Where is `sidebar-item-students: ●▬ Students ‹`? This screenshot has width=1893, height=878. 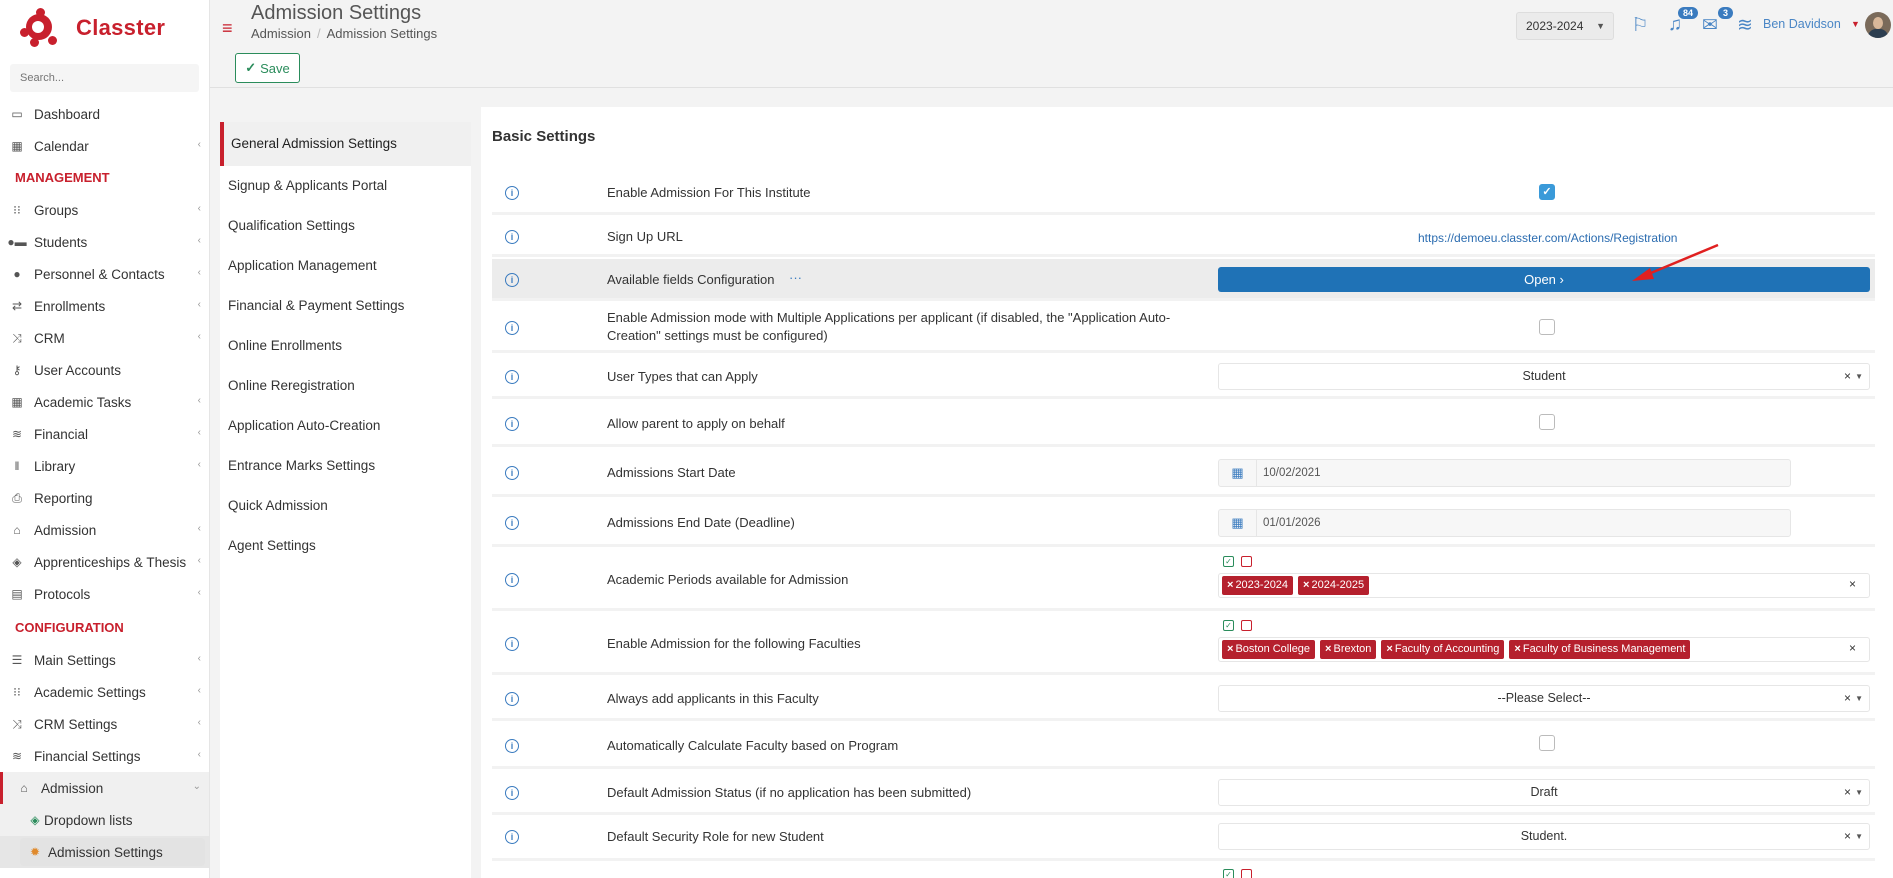 sidebar-item-students: ●▬ Students ‹ is located at coordinates (104, 242).